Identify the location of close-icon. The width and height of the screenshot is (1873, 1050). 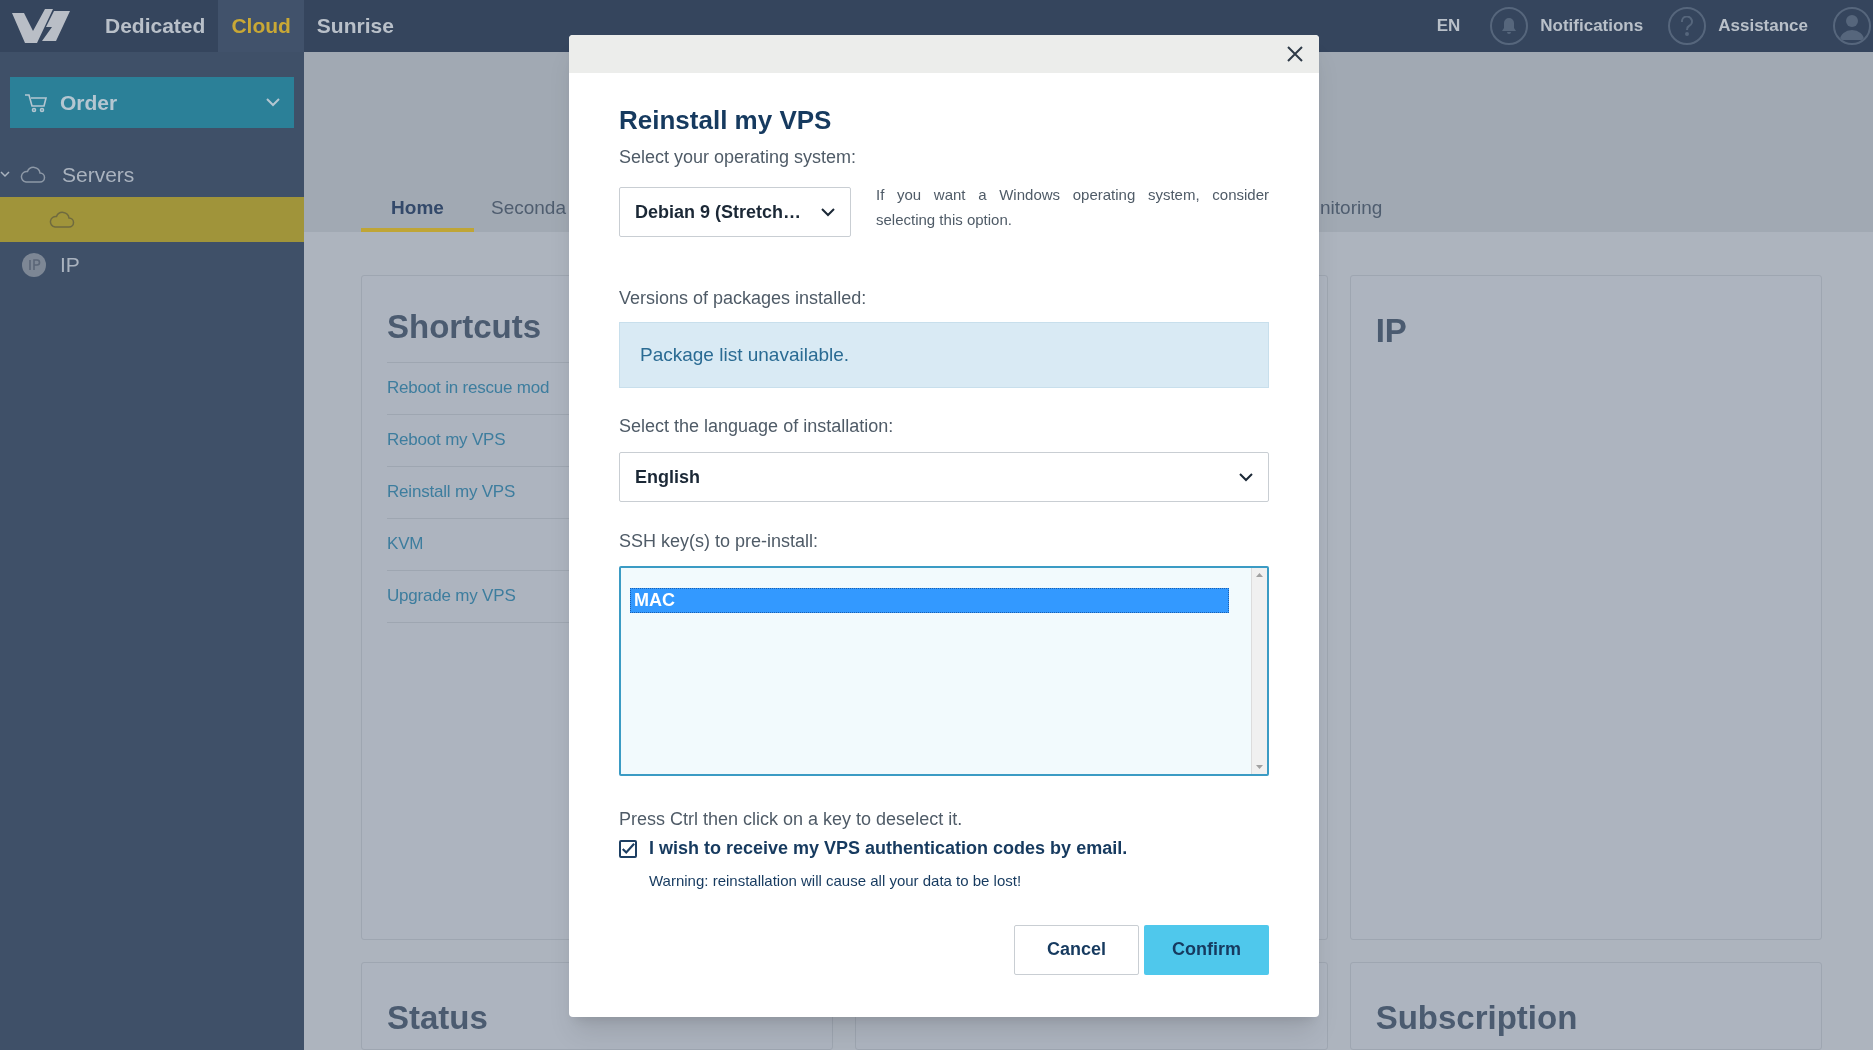
(1295, 54).